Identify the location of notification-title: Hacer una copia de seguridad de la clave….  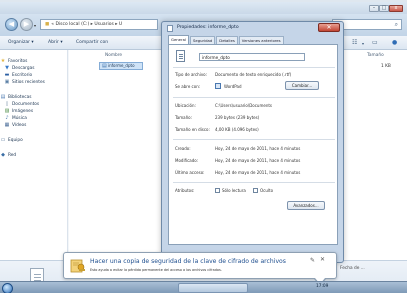
(188, 261).